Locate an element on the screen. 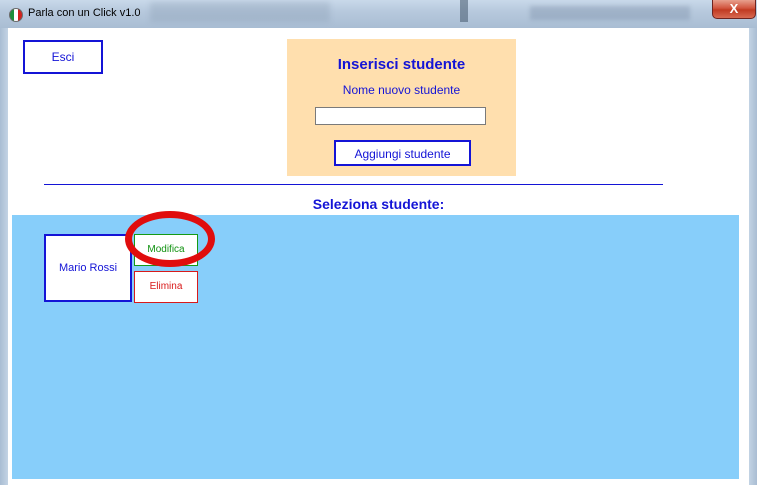  close-button: X is located at coordinates (734, 9).